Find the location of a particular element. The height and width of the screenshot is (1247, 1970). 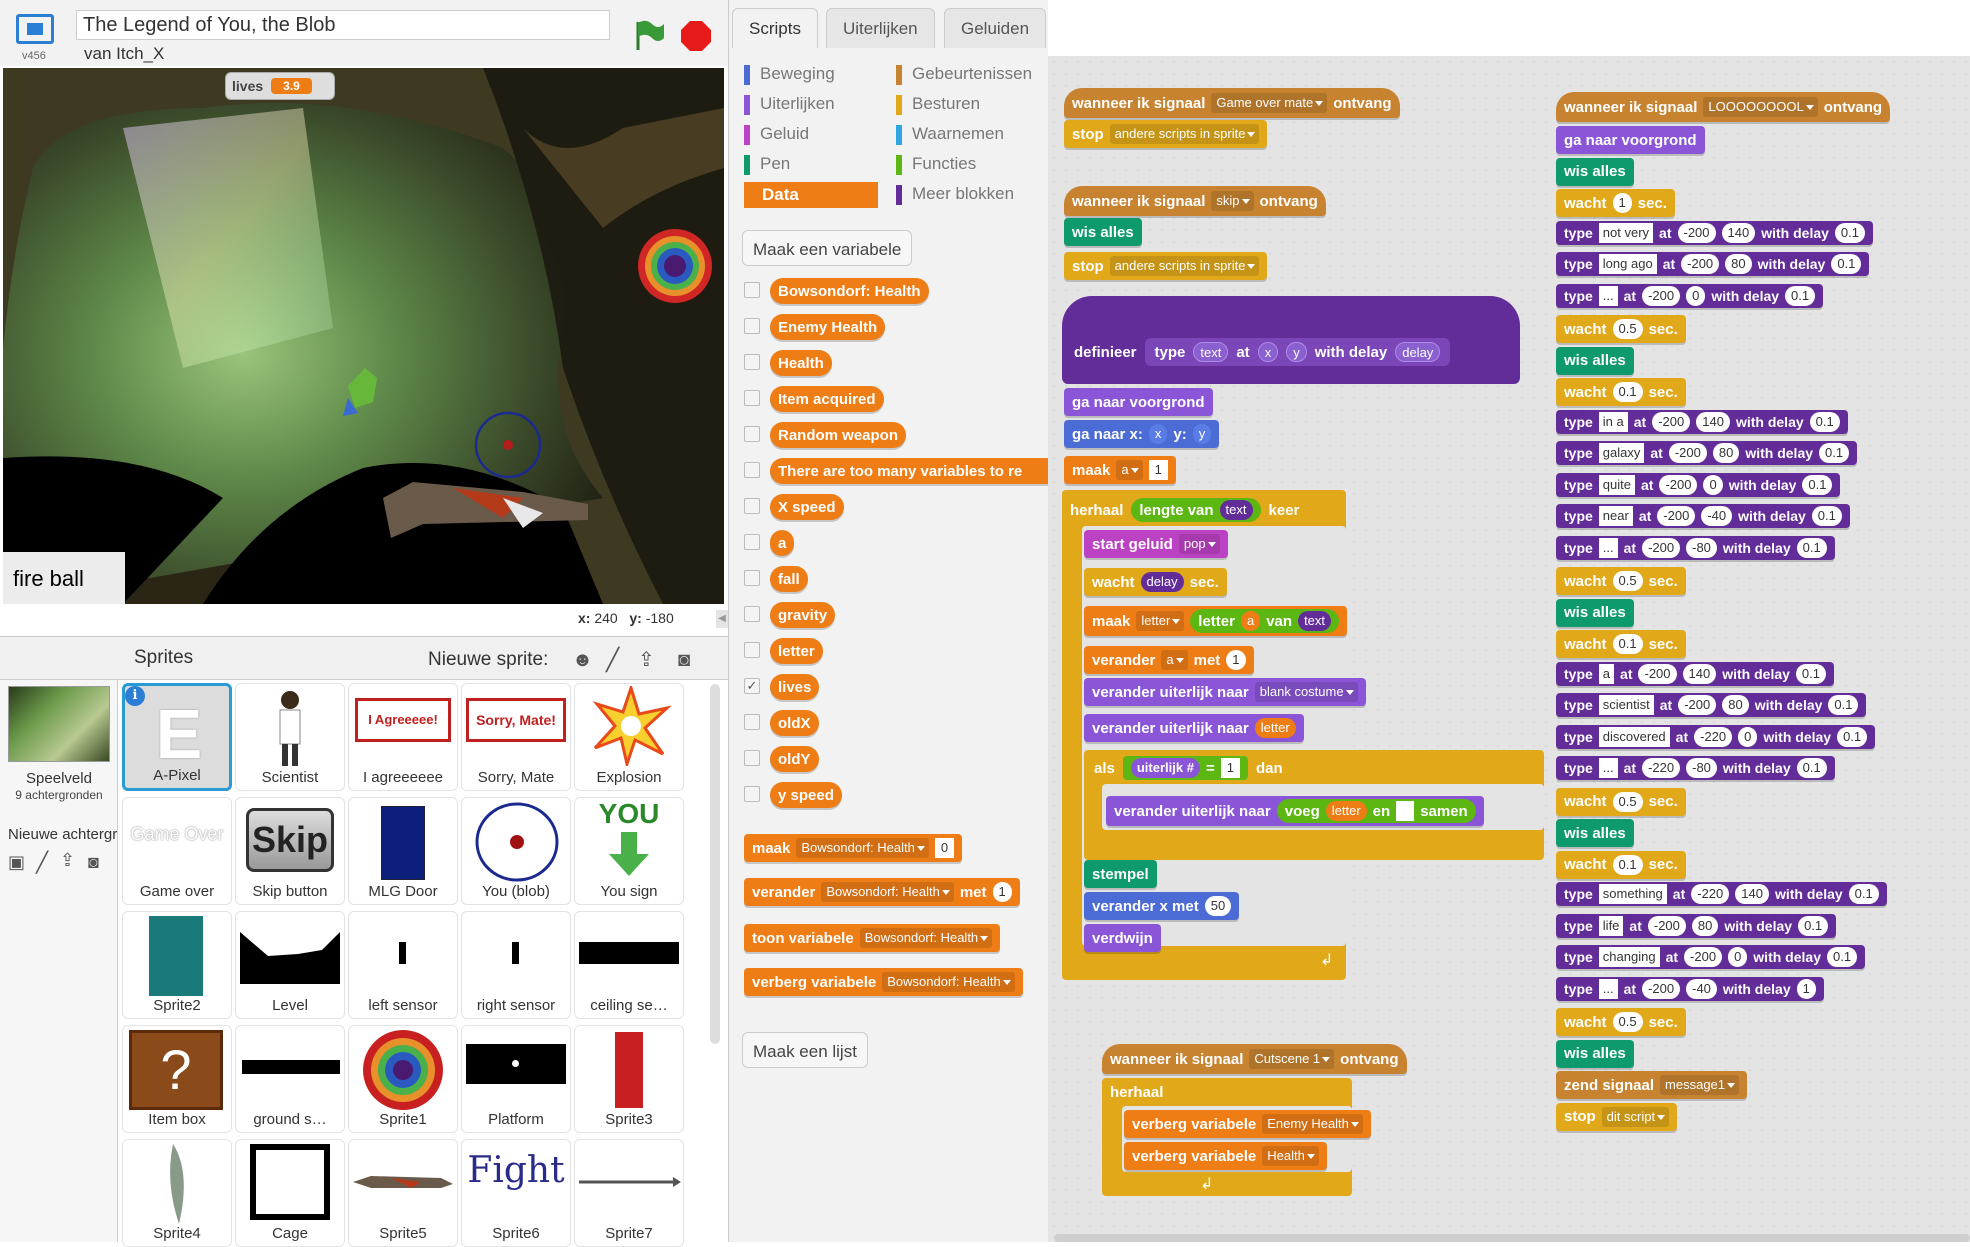

variable-reporter: Random weapon is located at coordinates (838, 435).